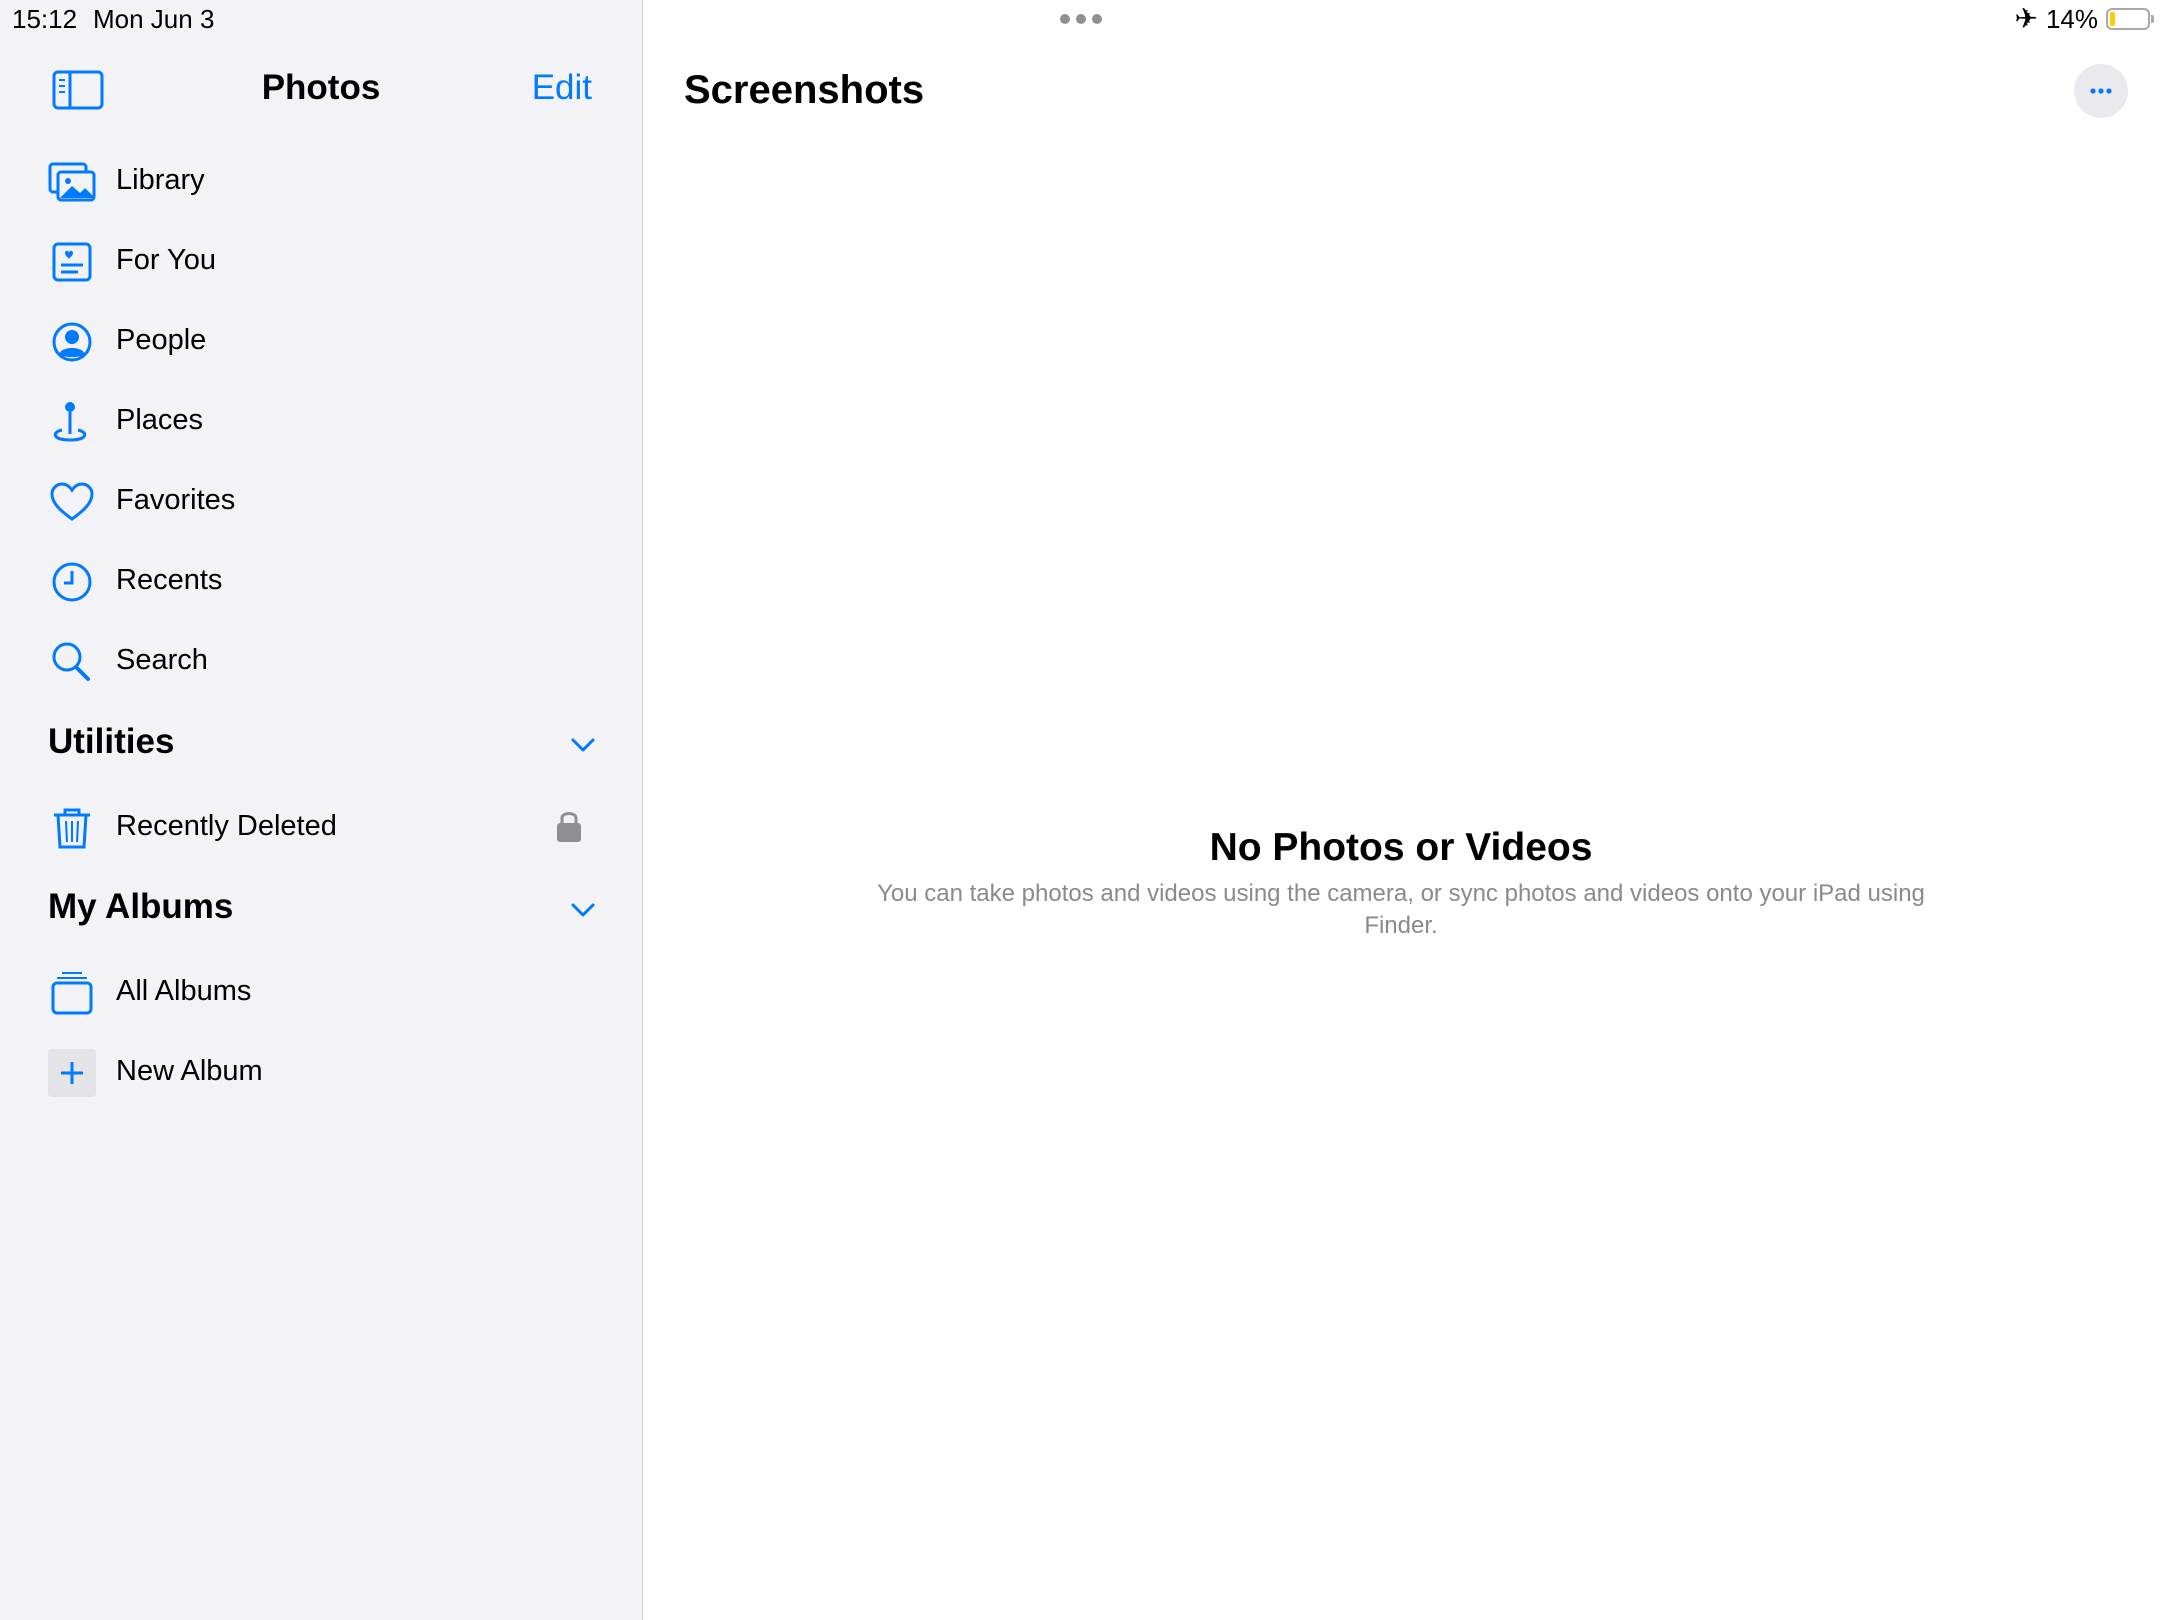  What do you see at coordinates (154, 19) in the screenshot?
I see `status-date: Mon Jun 3` at bounding box center [154, 19].